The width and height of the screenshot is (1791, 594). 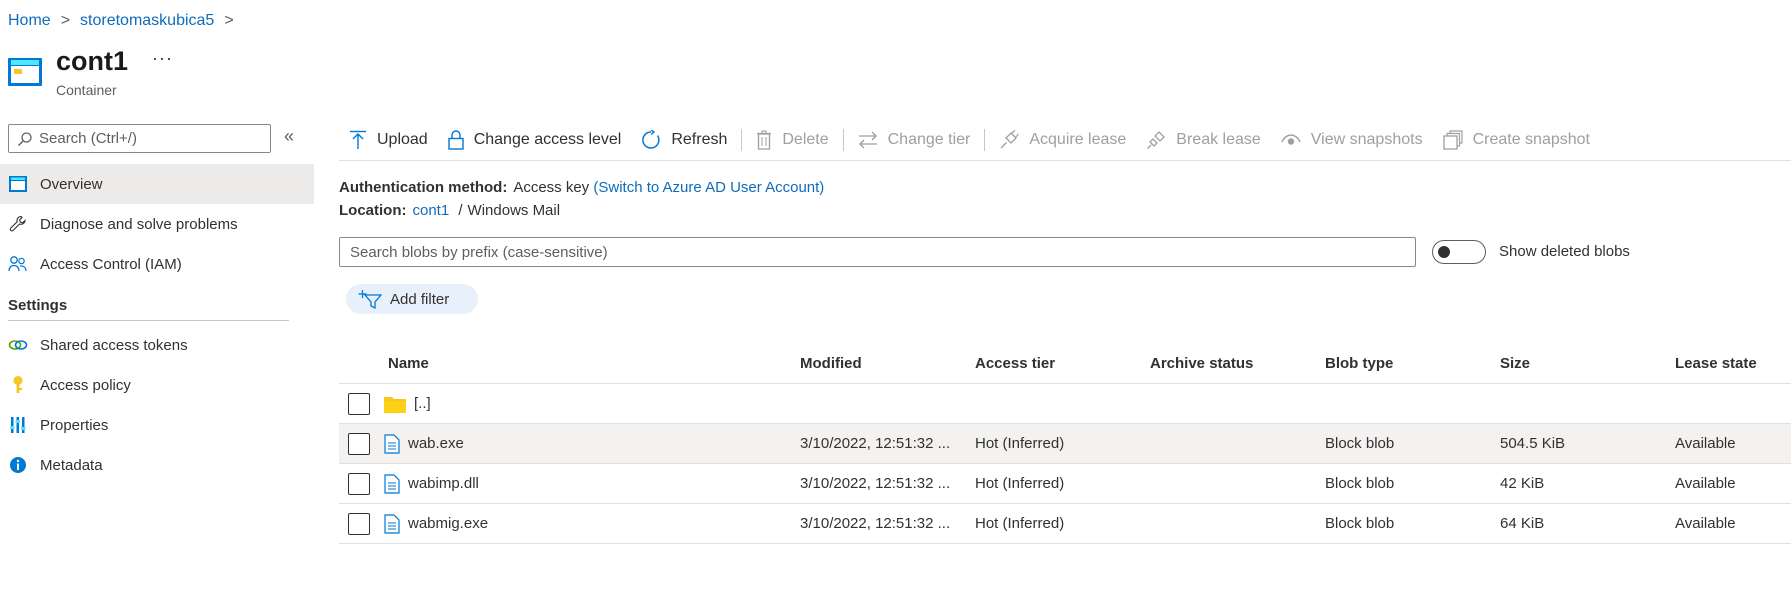 I want to click on eye-icon, so click(x=1291, y=139).